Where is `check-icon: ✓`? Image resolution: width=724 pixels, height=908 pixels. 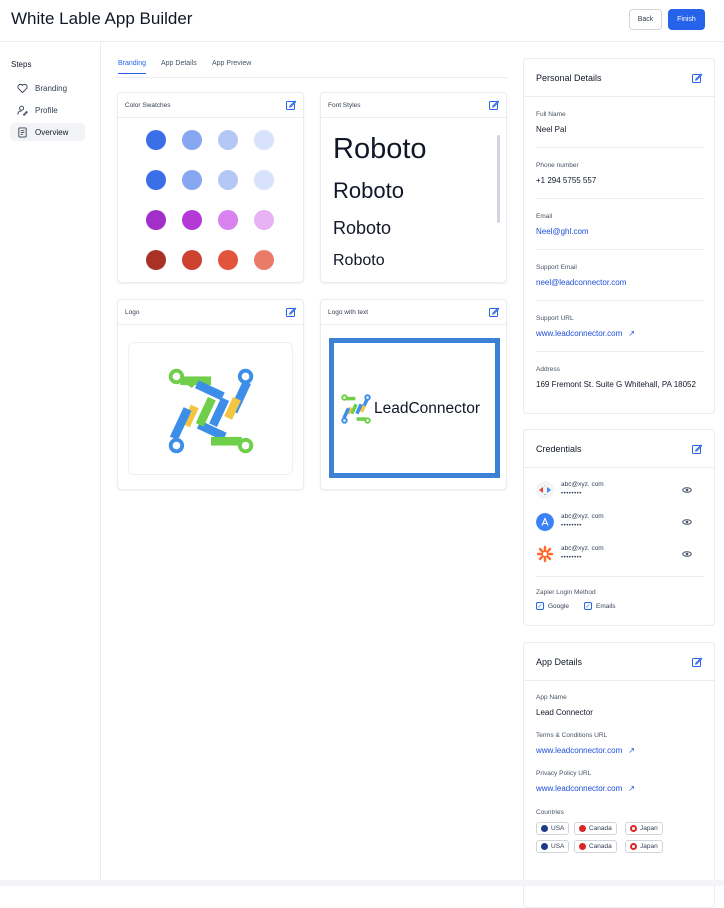
check-icon: ✓ is located at coordinates (588, 606).